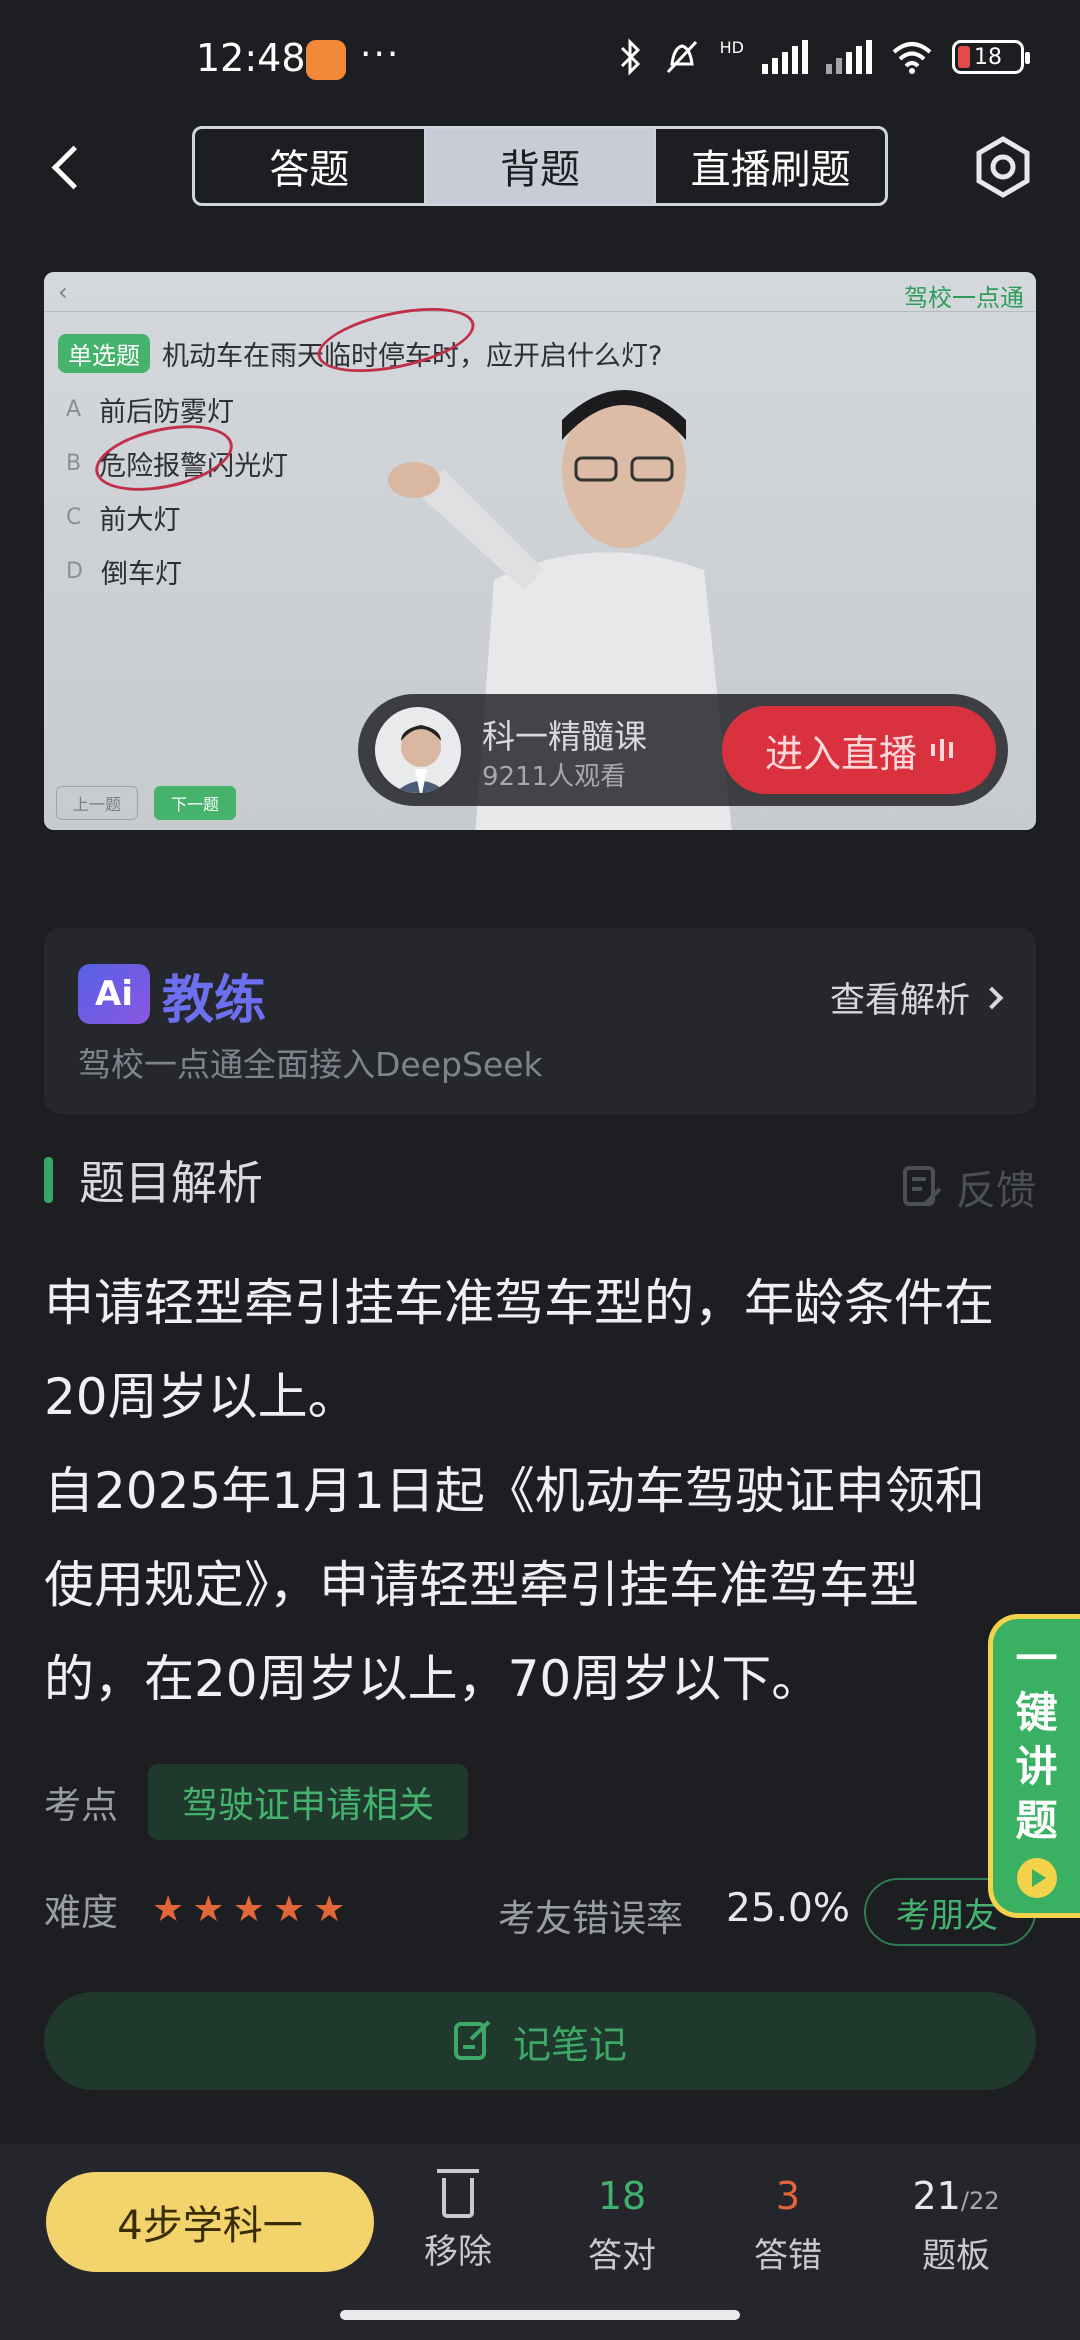 This screenshot has height=2340, width=1080. What do you see at coordinates (936, 2196) in the screenshot?
I see `board-current: 21` at bounding box center [936, 2196].